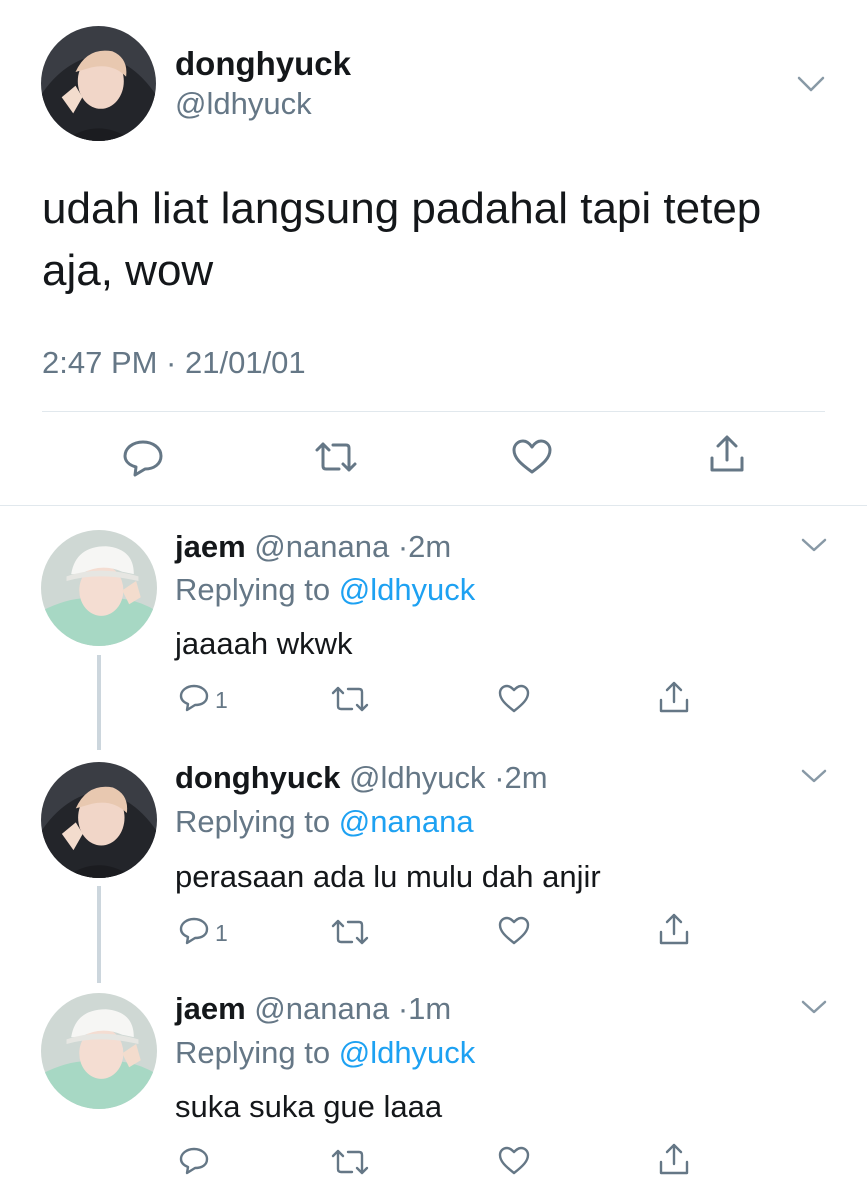  What do you see at coordinates (406, 821) in the screenshot?
I see `replying-to-mention: @nanana` at bounding box center [406, 821].